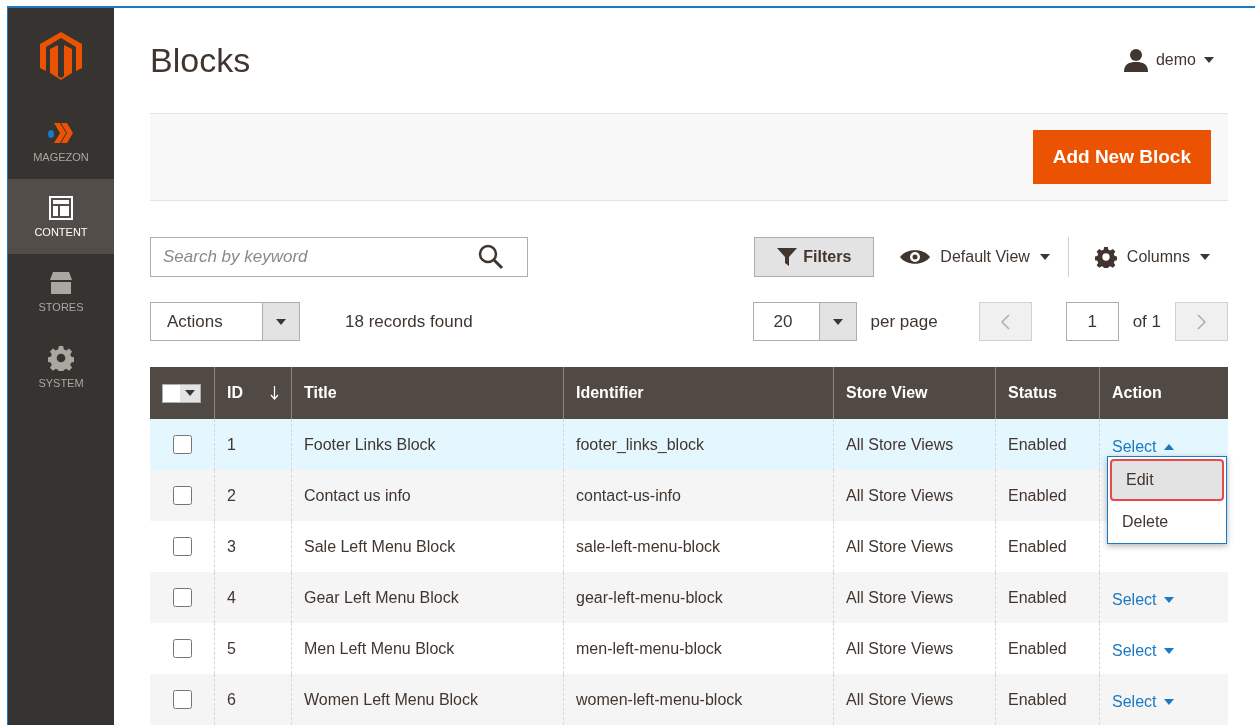 This screenshot has width=1255, height=725. What do you see at coordinates (1146, 321) in the screenshot?
I see `page-count: of 1` at bounding box center [1146, 321].